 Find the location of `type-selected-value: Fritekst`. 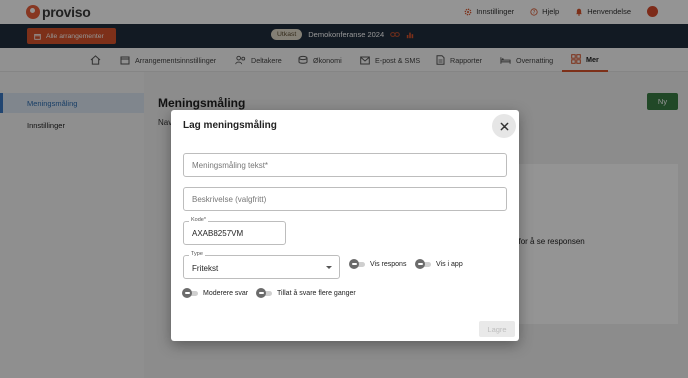

type-selected-value: Fritekst is located at coordinates (205, 268).